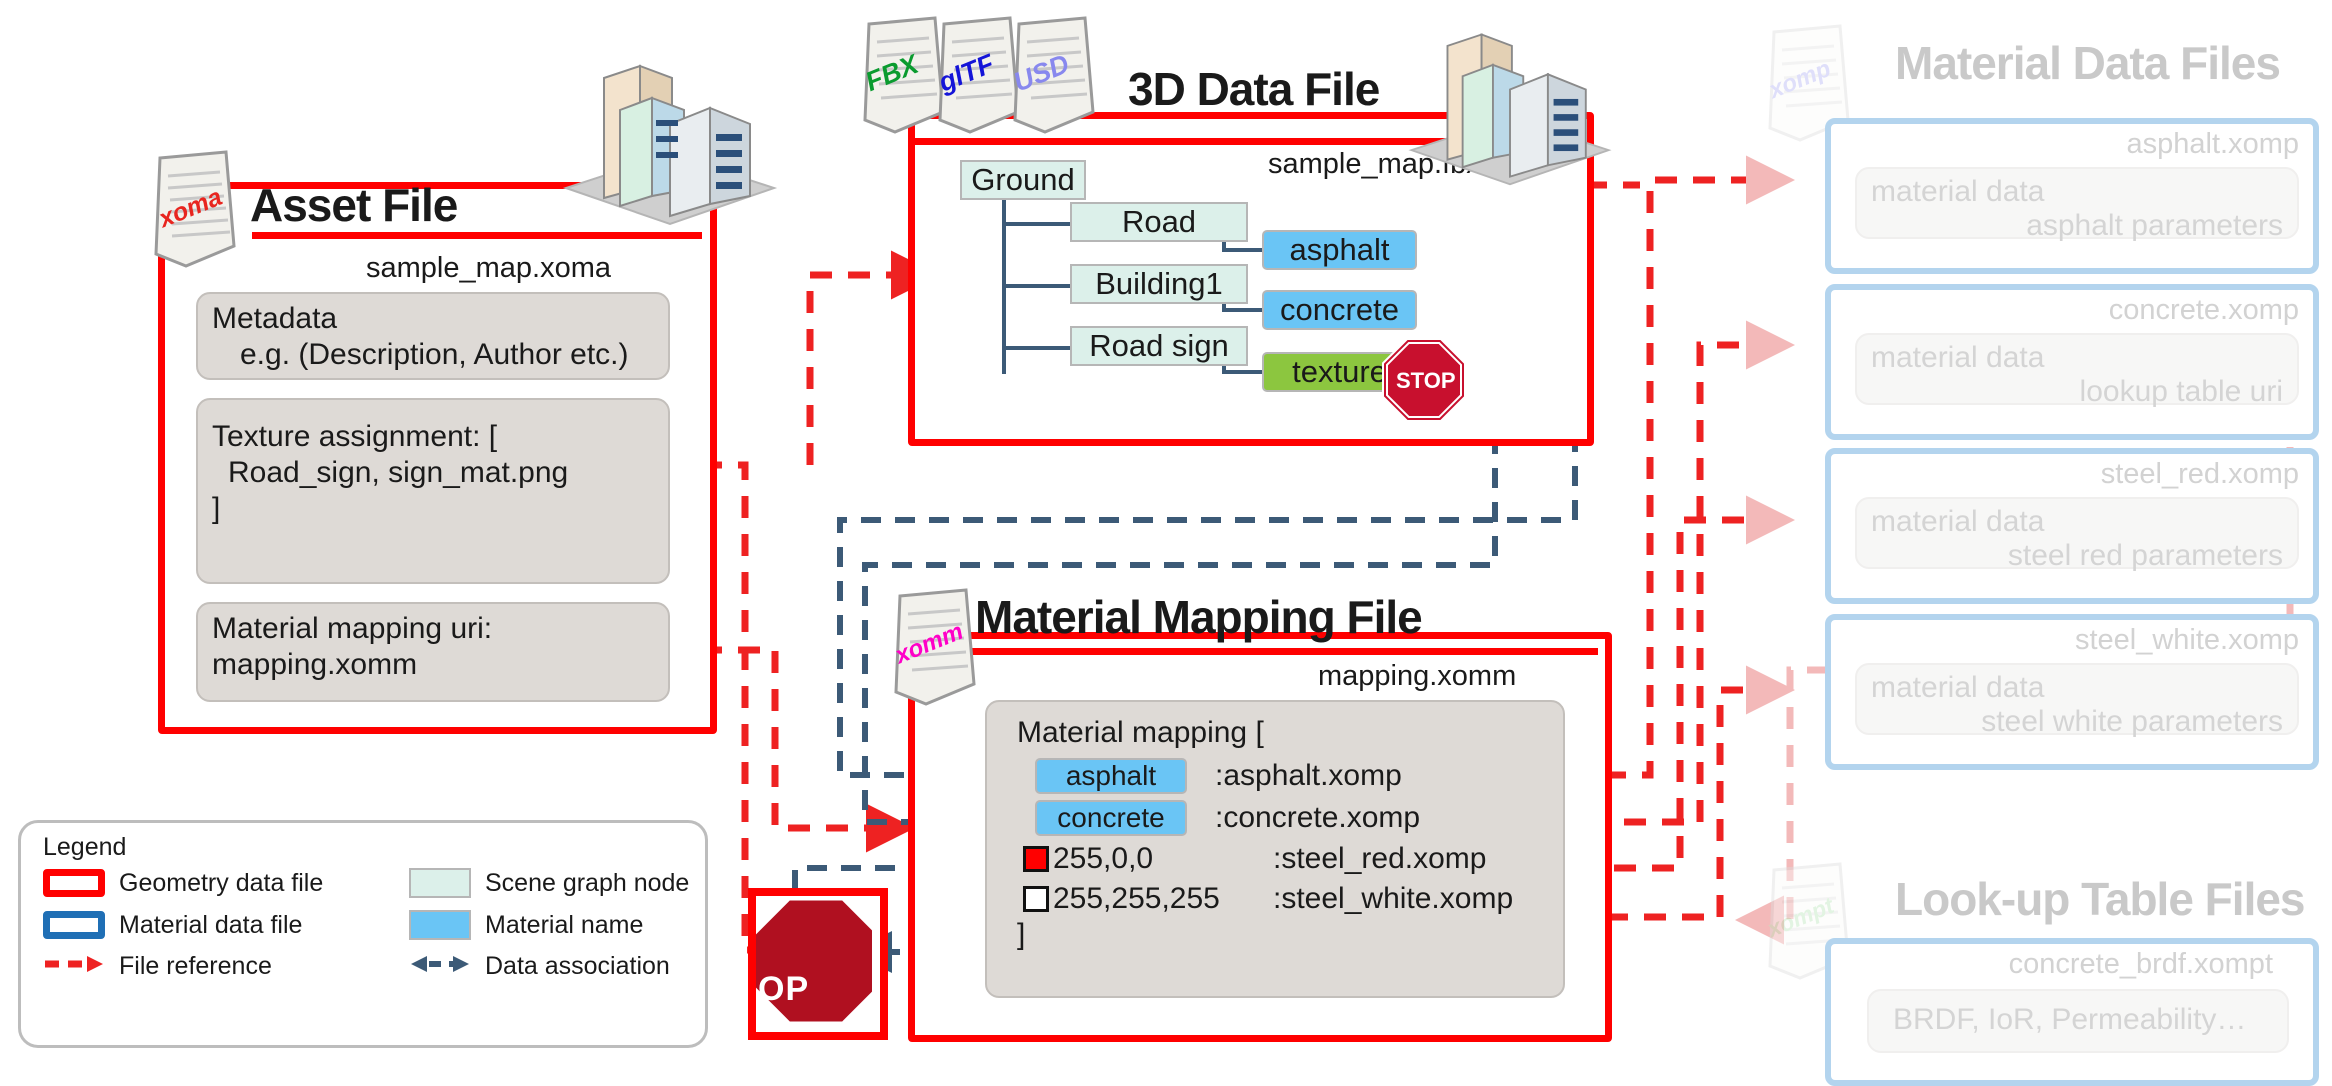 The height and width of the screenshot is (1086, 2332). I want to click on material-file-concrete-line2: lookup table uri, so click(2181, 391).